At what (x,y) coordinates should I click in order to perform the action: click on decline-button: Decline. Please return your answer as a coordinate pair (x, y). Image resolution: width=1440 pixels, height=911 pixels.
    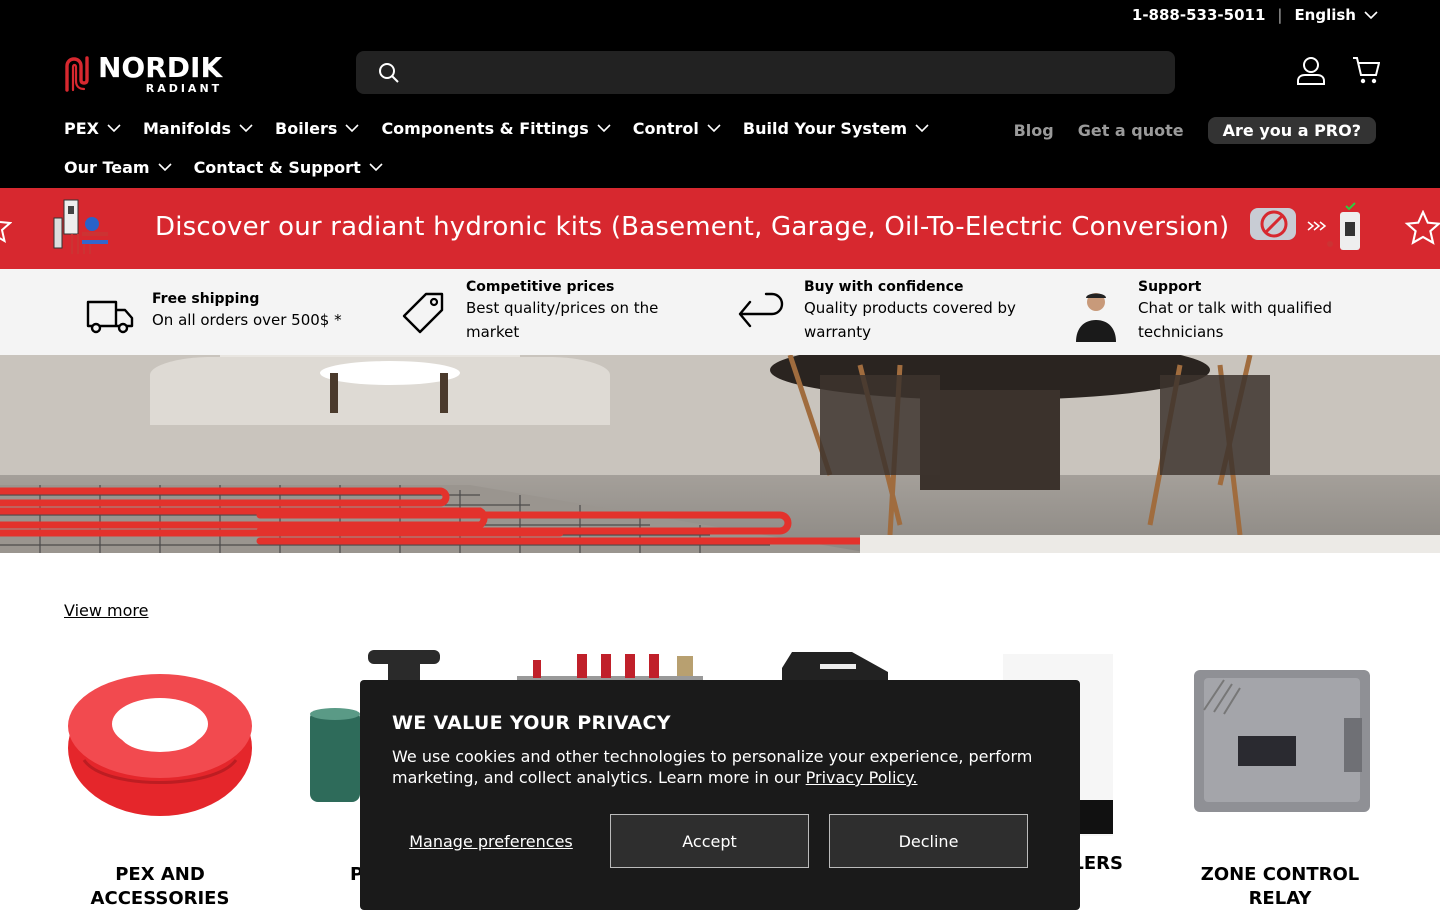
    Looking at the image, I should click on (928, 841).